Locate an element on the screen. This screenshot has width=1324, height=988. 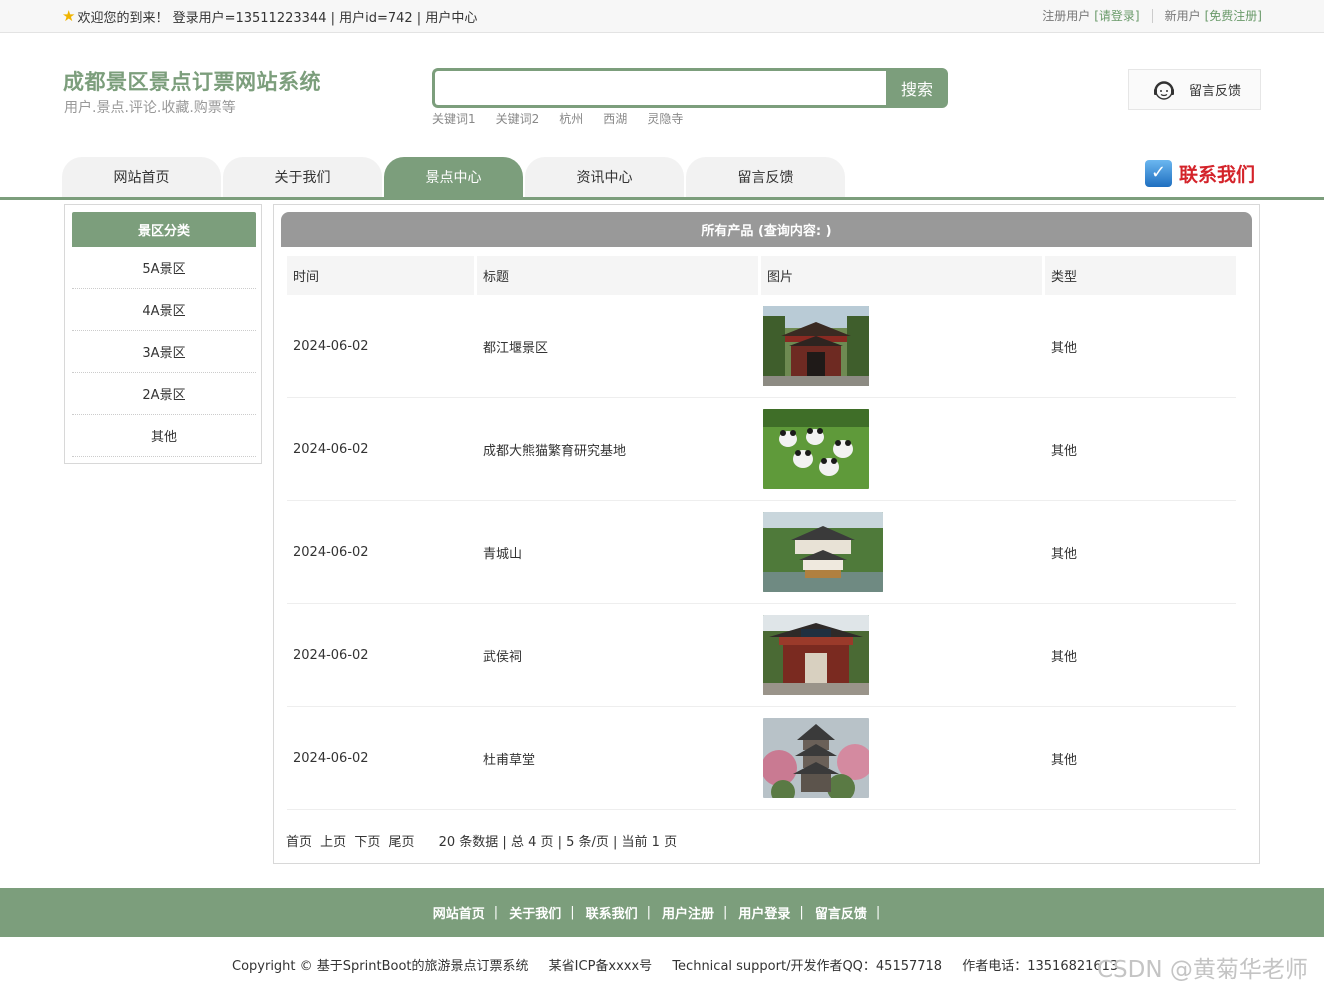
table-row: 2024-06-02 武侯祠 其他 is located at coordinates (761, 655).